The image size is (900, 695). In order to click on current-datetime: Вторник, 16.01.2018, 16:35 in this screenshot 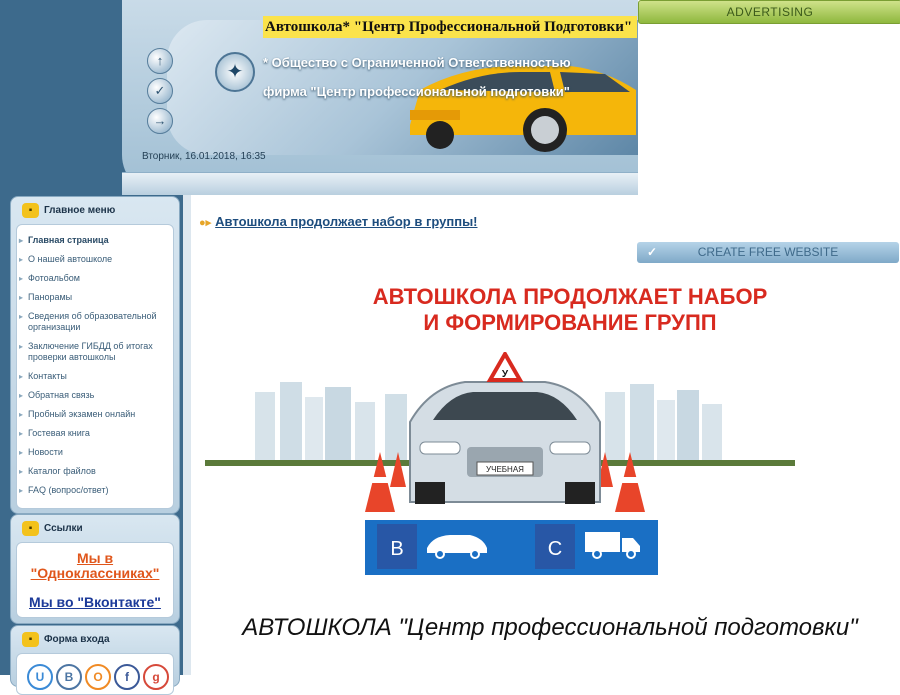, I will do `click(204, 156)`.